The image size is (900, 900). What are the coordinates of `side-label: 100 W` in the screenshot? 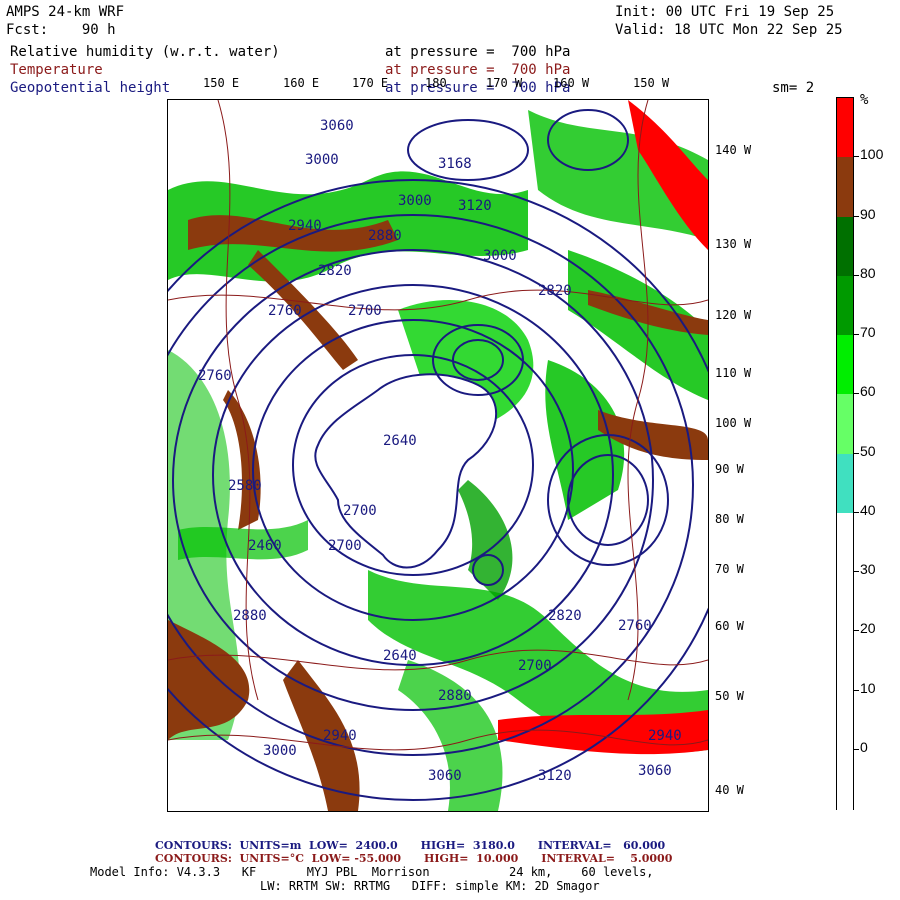 It's located at (733, 423).